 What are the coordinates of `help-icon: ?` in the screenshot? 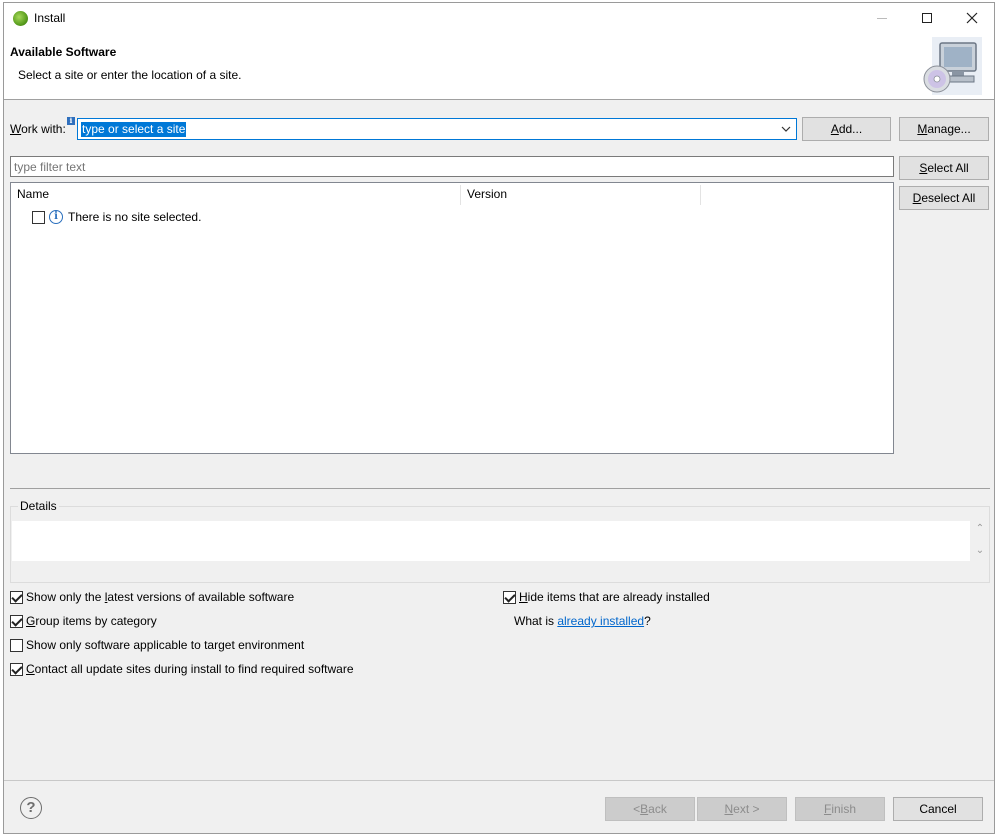 It's located at (31, 808).